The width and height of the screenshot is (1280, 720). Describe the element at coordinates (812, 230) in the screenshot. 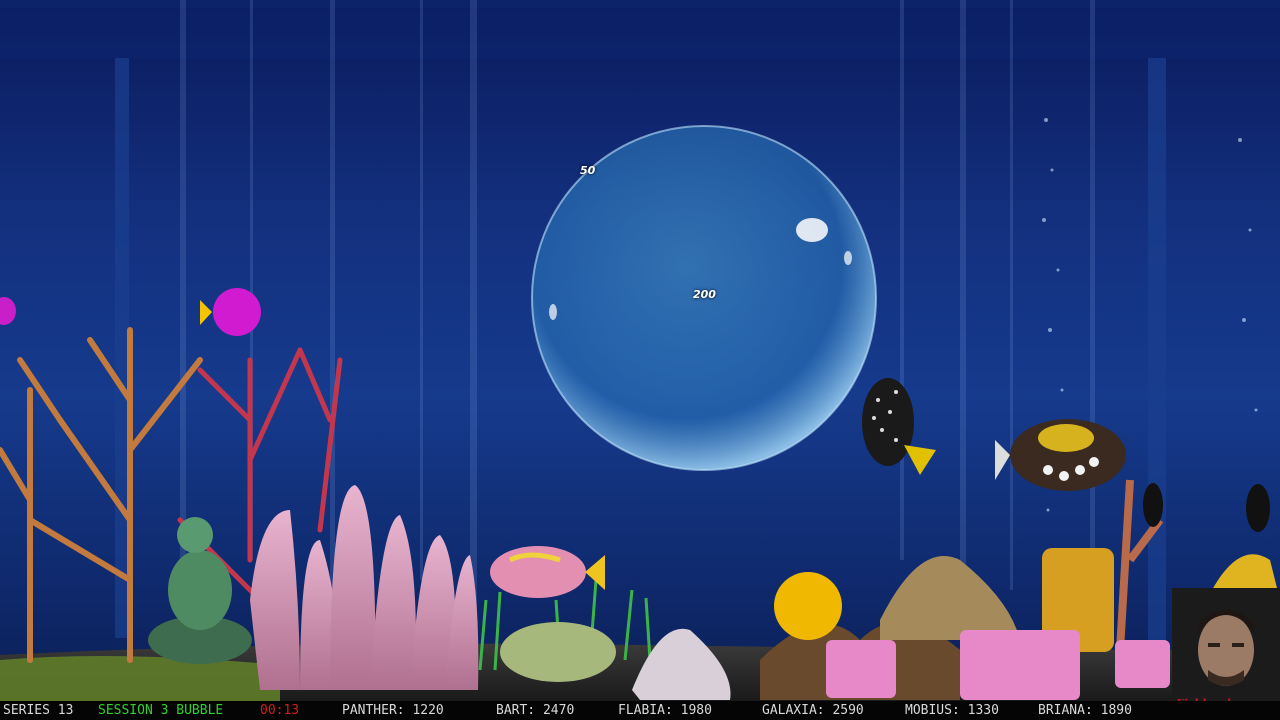

I see `bubble-highlight` at that location.